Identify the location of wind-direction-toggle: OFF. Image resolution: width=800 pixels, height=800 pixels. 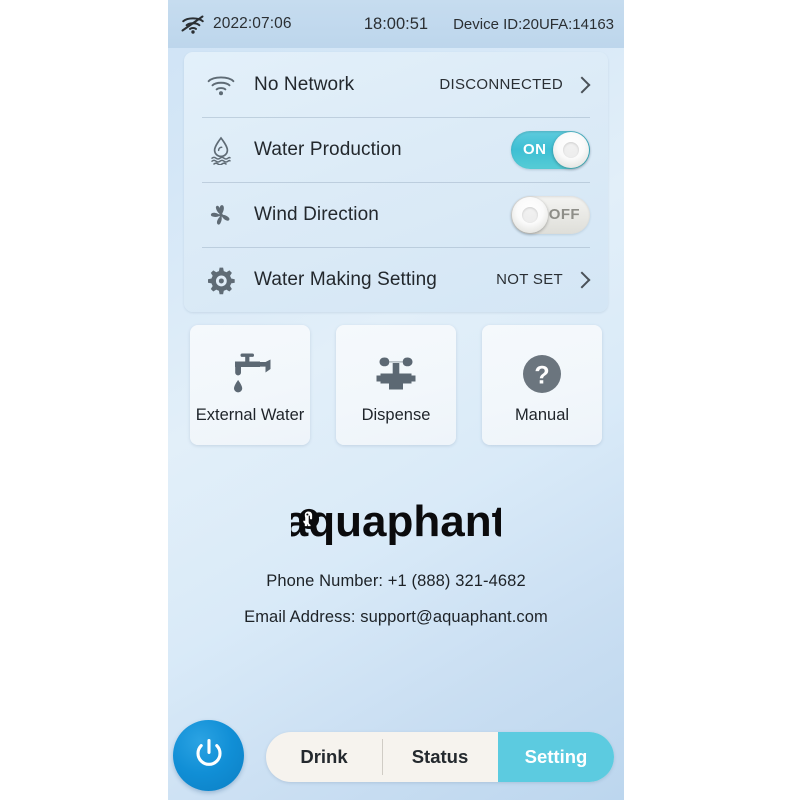
(550, 214).